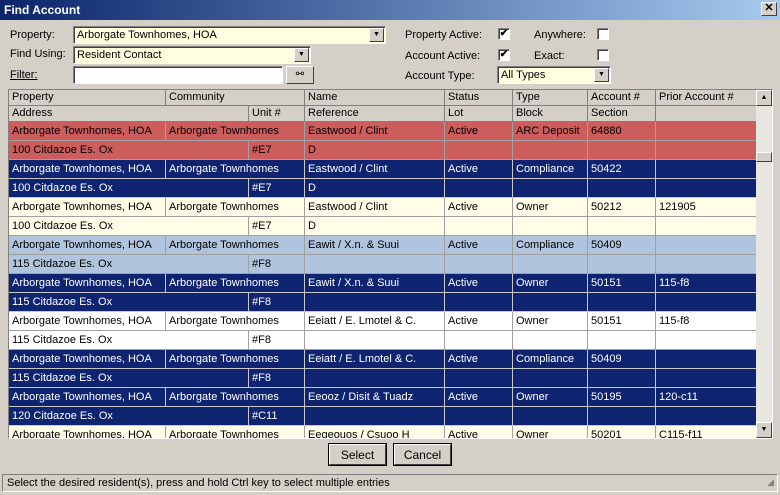 The height and width of the screenshot is (495, 780). I want to click on column-header-community: Community, so click(235, 98).